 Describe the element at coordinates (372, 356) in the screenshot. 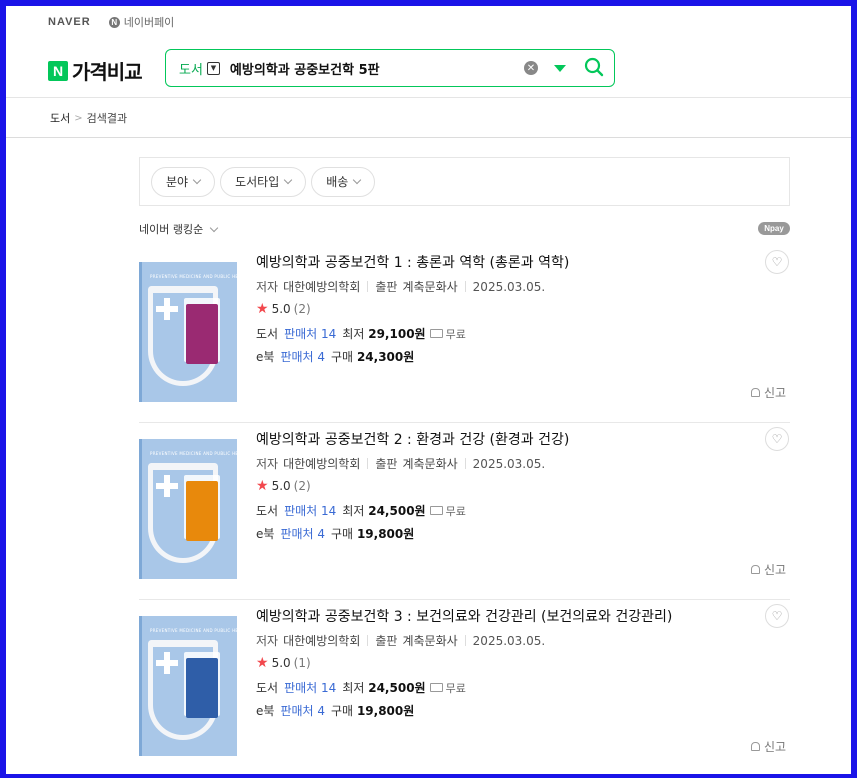

I see `ebook-price: 구매 24,300원` at that location.